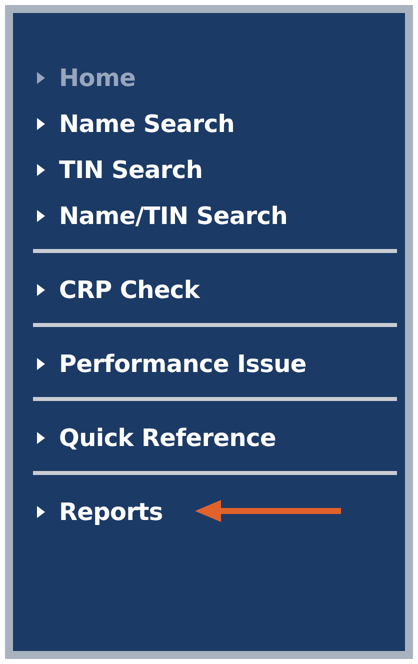 The image size is (418, 664). Describe the element at coordinates (209, 216) in the screenshot. I see `menu-item: Name/TIN Search` at that location.